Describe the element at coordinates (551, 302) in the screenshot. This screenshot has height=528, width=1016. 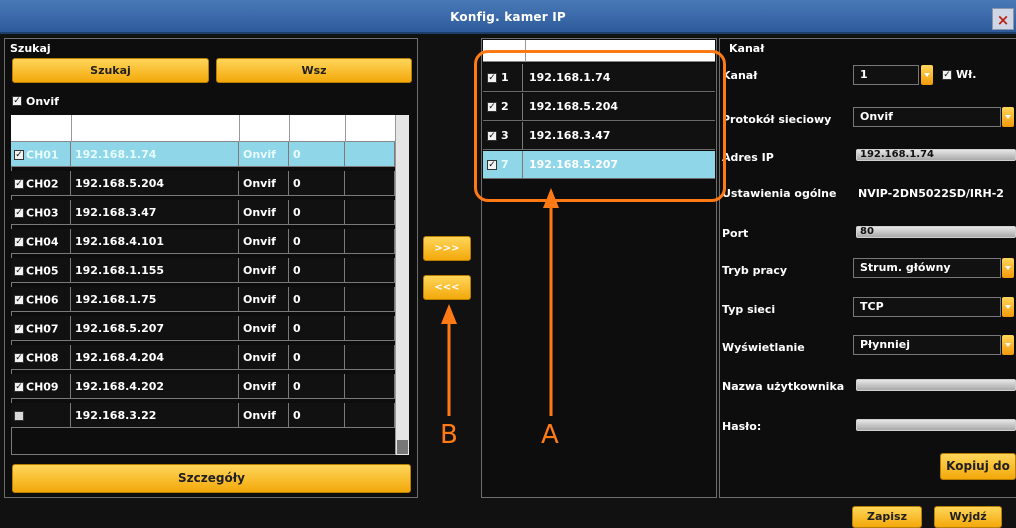
I see `annotation-a-arrow` at that location.